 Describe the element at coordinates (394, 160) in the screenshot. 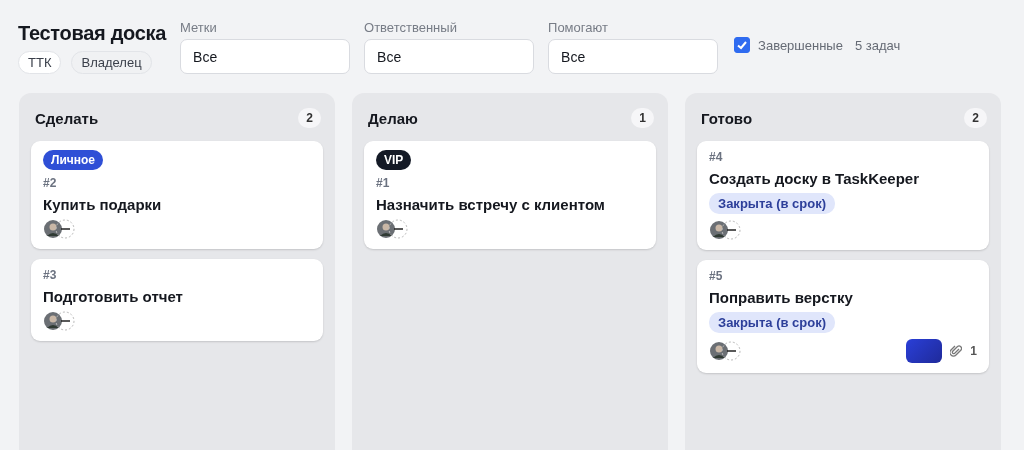

I see `task-tag: VIP` at that location.